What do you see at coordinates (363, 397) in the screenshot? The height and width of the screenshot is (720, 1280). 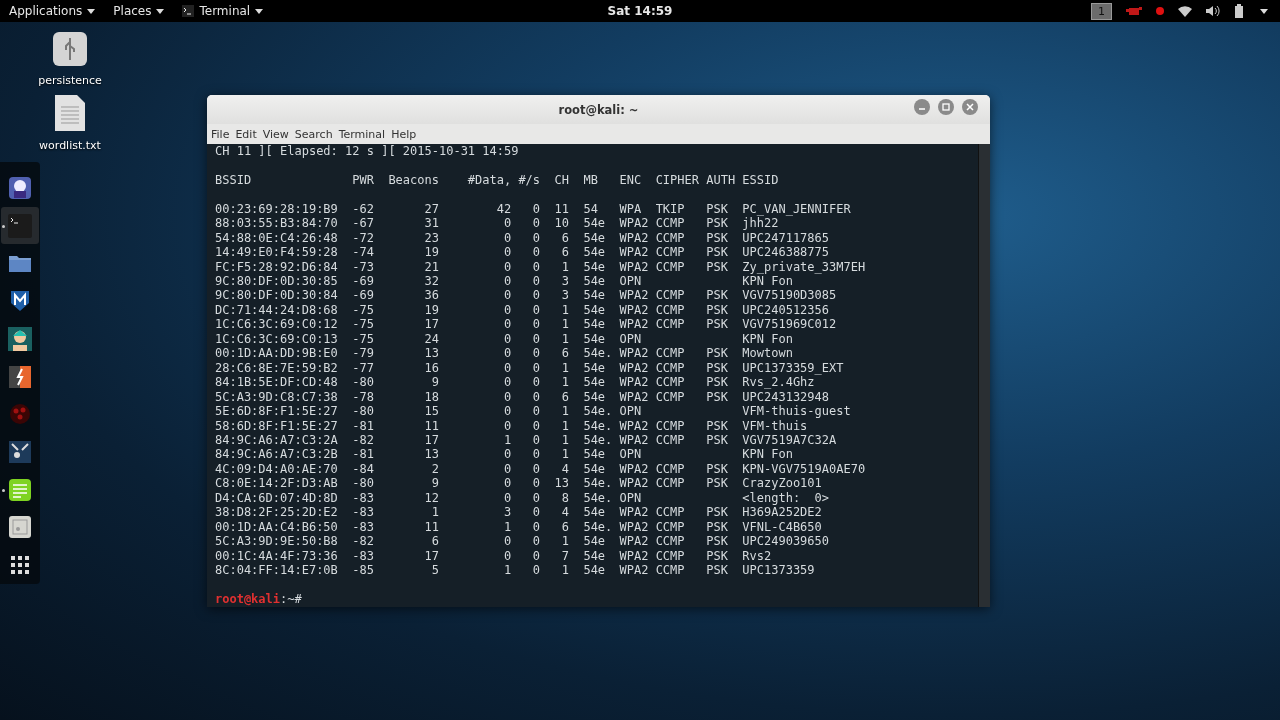 I see `signal-cell: -78` at bounding box center [363, 397].